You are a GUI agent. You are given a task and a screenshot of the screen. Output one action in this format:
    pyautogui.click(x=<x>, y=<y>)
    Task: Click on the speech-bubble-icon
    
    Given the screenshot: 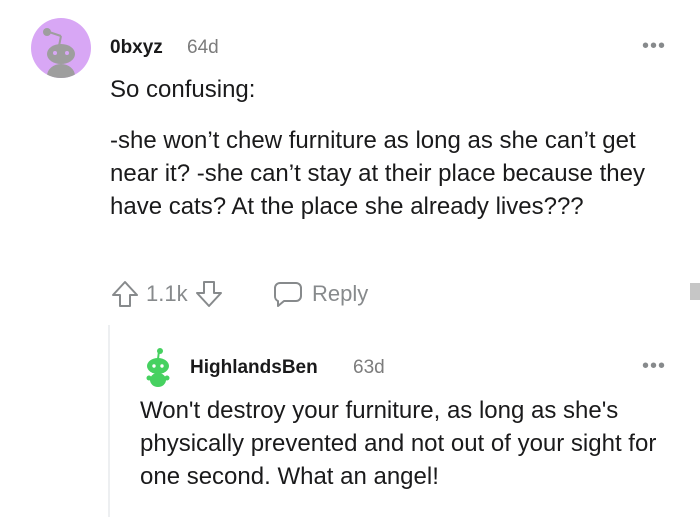 What is the action you would take?
    pyautogui.click(x=288, y=294)
    